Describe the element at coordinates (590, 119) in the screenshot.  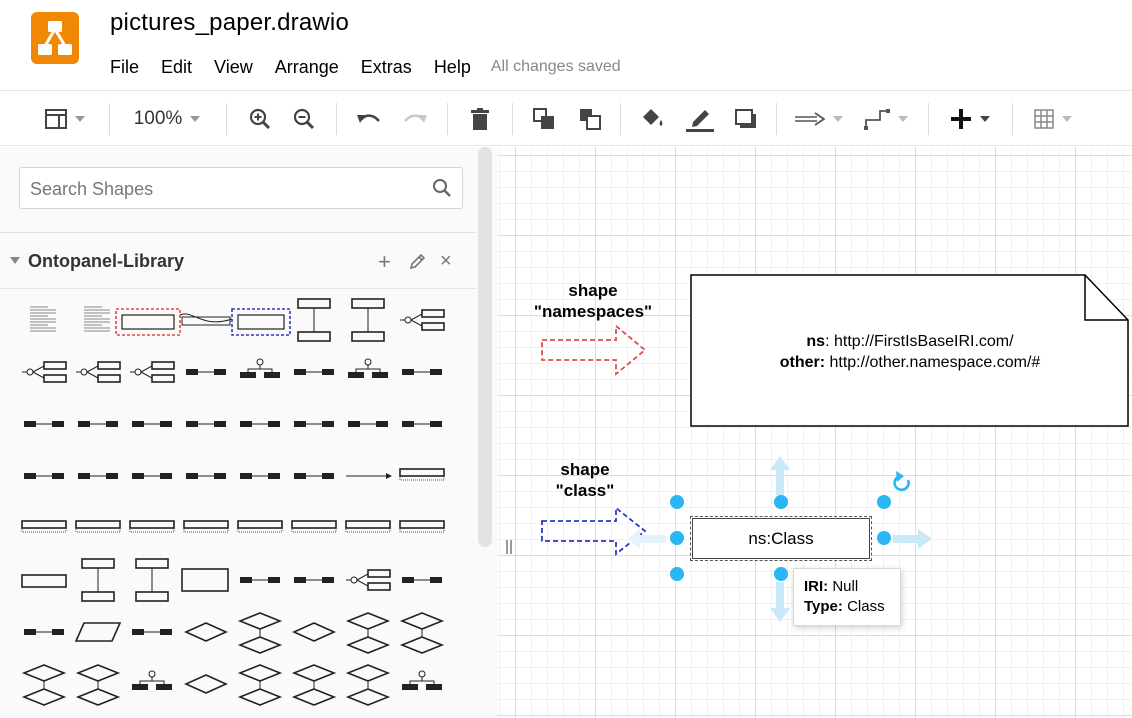
I see `to-back-button` at that location.